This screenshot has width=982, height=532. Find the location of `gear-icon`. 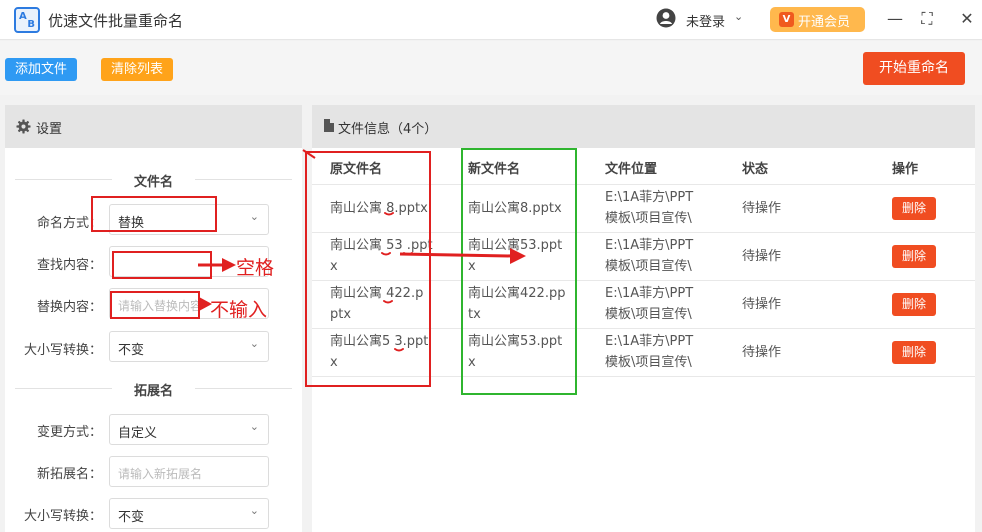

gear-icon is located at coordinates (23, 126).